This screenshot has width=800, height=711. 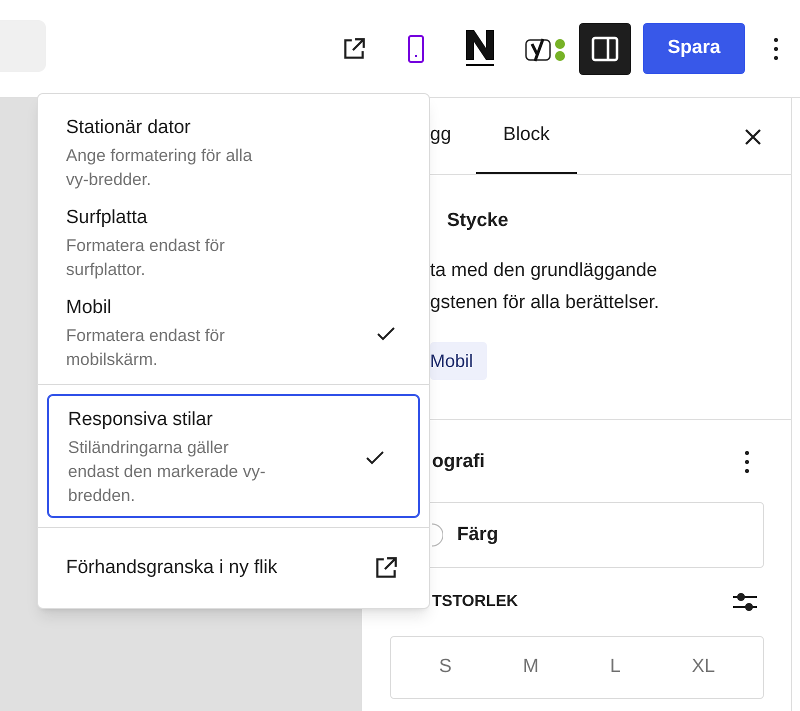 I want to click on menu-item-title: Surfplatta, so click(x=107, y=218).